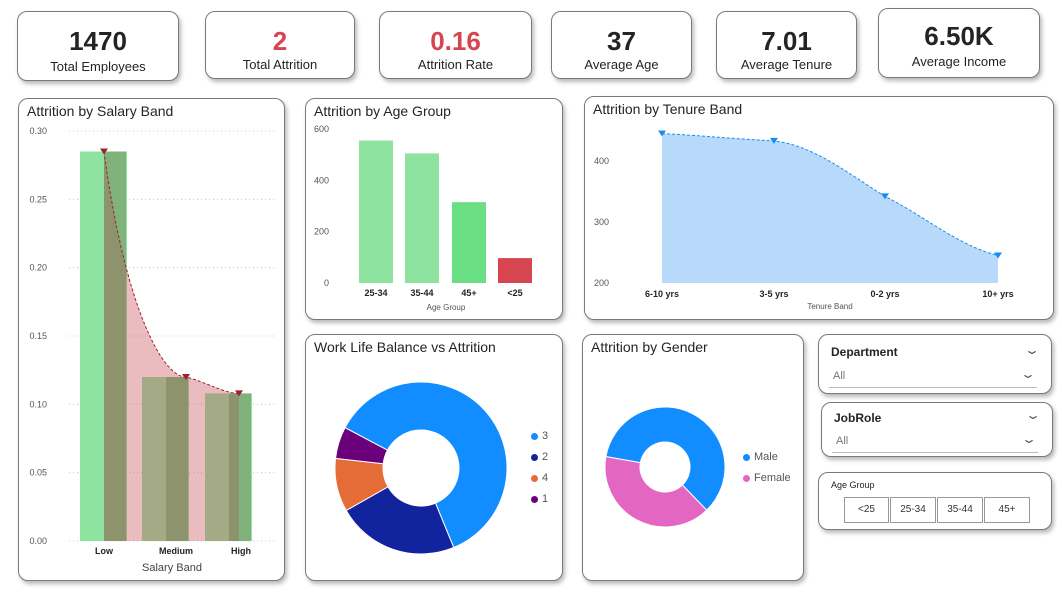 This screenshot has height=600, width=1062. What do you see at coordinates (621, 64) in the screenshot?
I see `kpi-label: Average Age` at bounding box center [621, 64].